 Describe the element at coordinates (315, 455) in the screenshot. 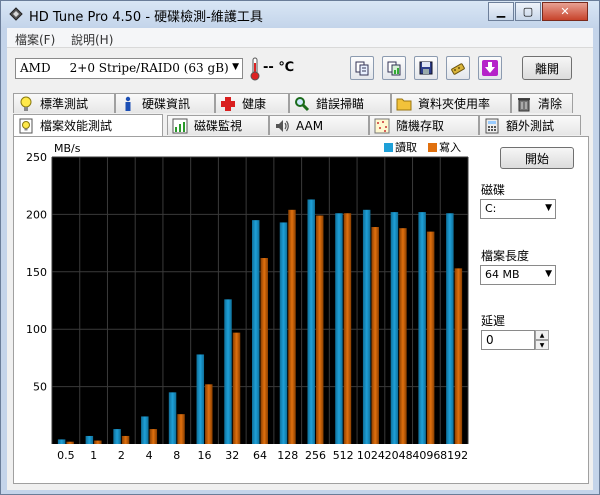

I see `x-tick-label: 256` at that location.